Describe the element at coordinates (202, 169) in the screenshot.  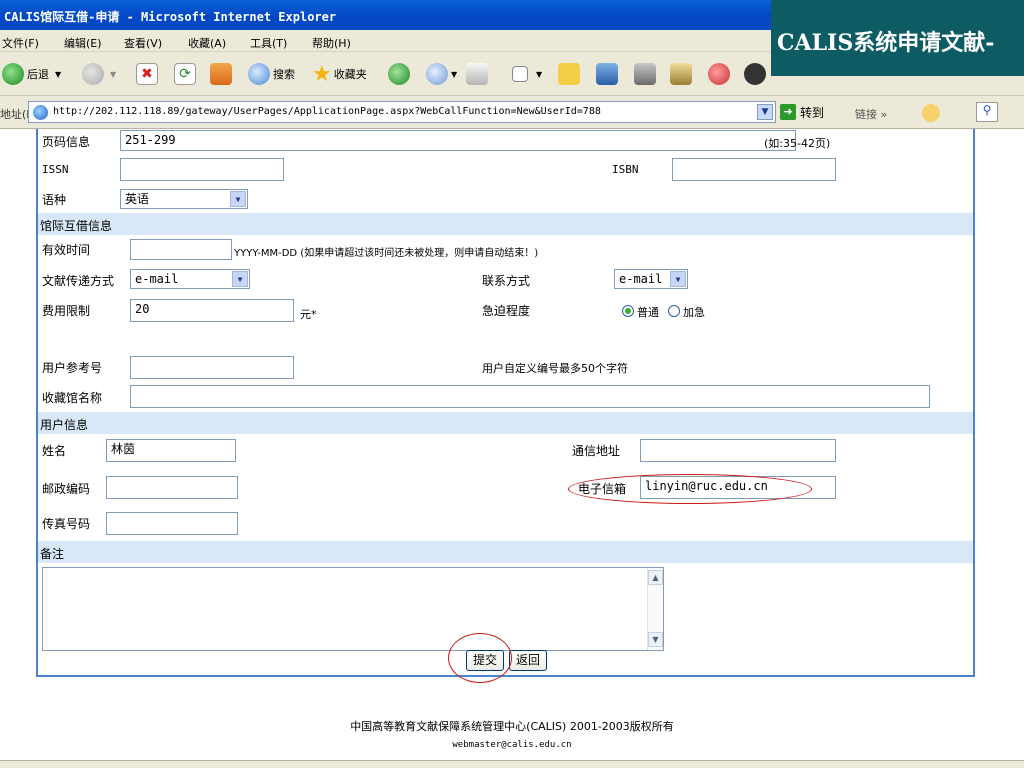
I see `issn-input` at that location.